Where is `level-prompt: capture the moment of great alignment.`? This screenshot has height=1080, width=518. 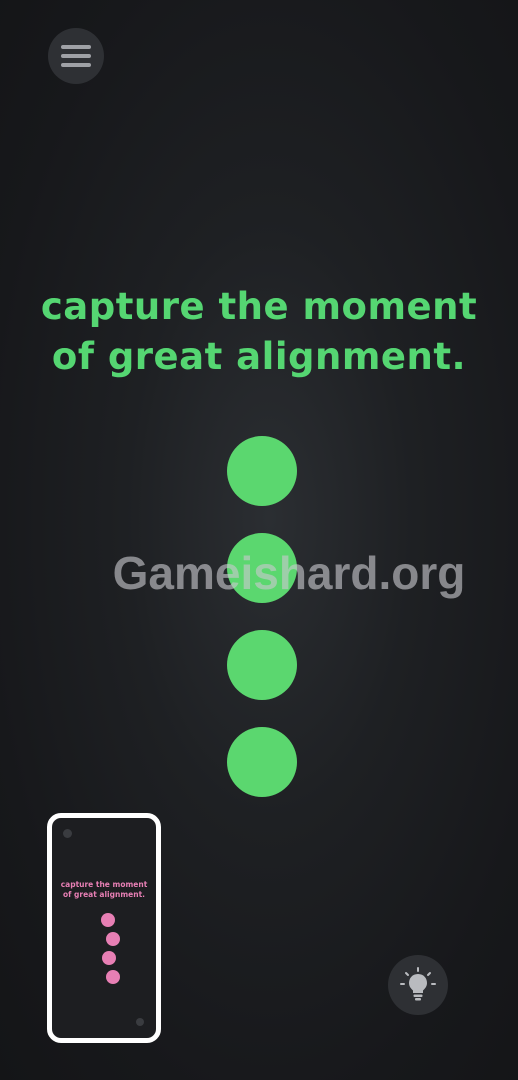
level-prompt: capture the moment of great alignment. is located at coordinates (259, 332).